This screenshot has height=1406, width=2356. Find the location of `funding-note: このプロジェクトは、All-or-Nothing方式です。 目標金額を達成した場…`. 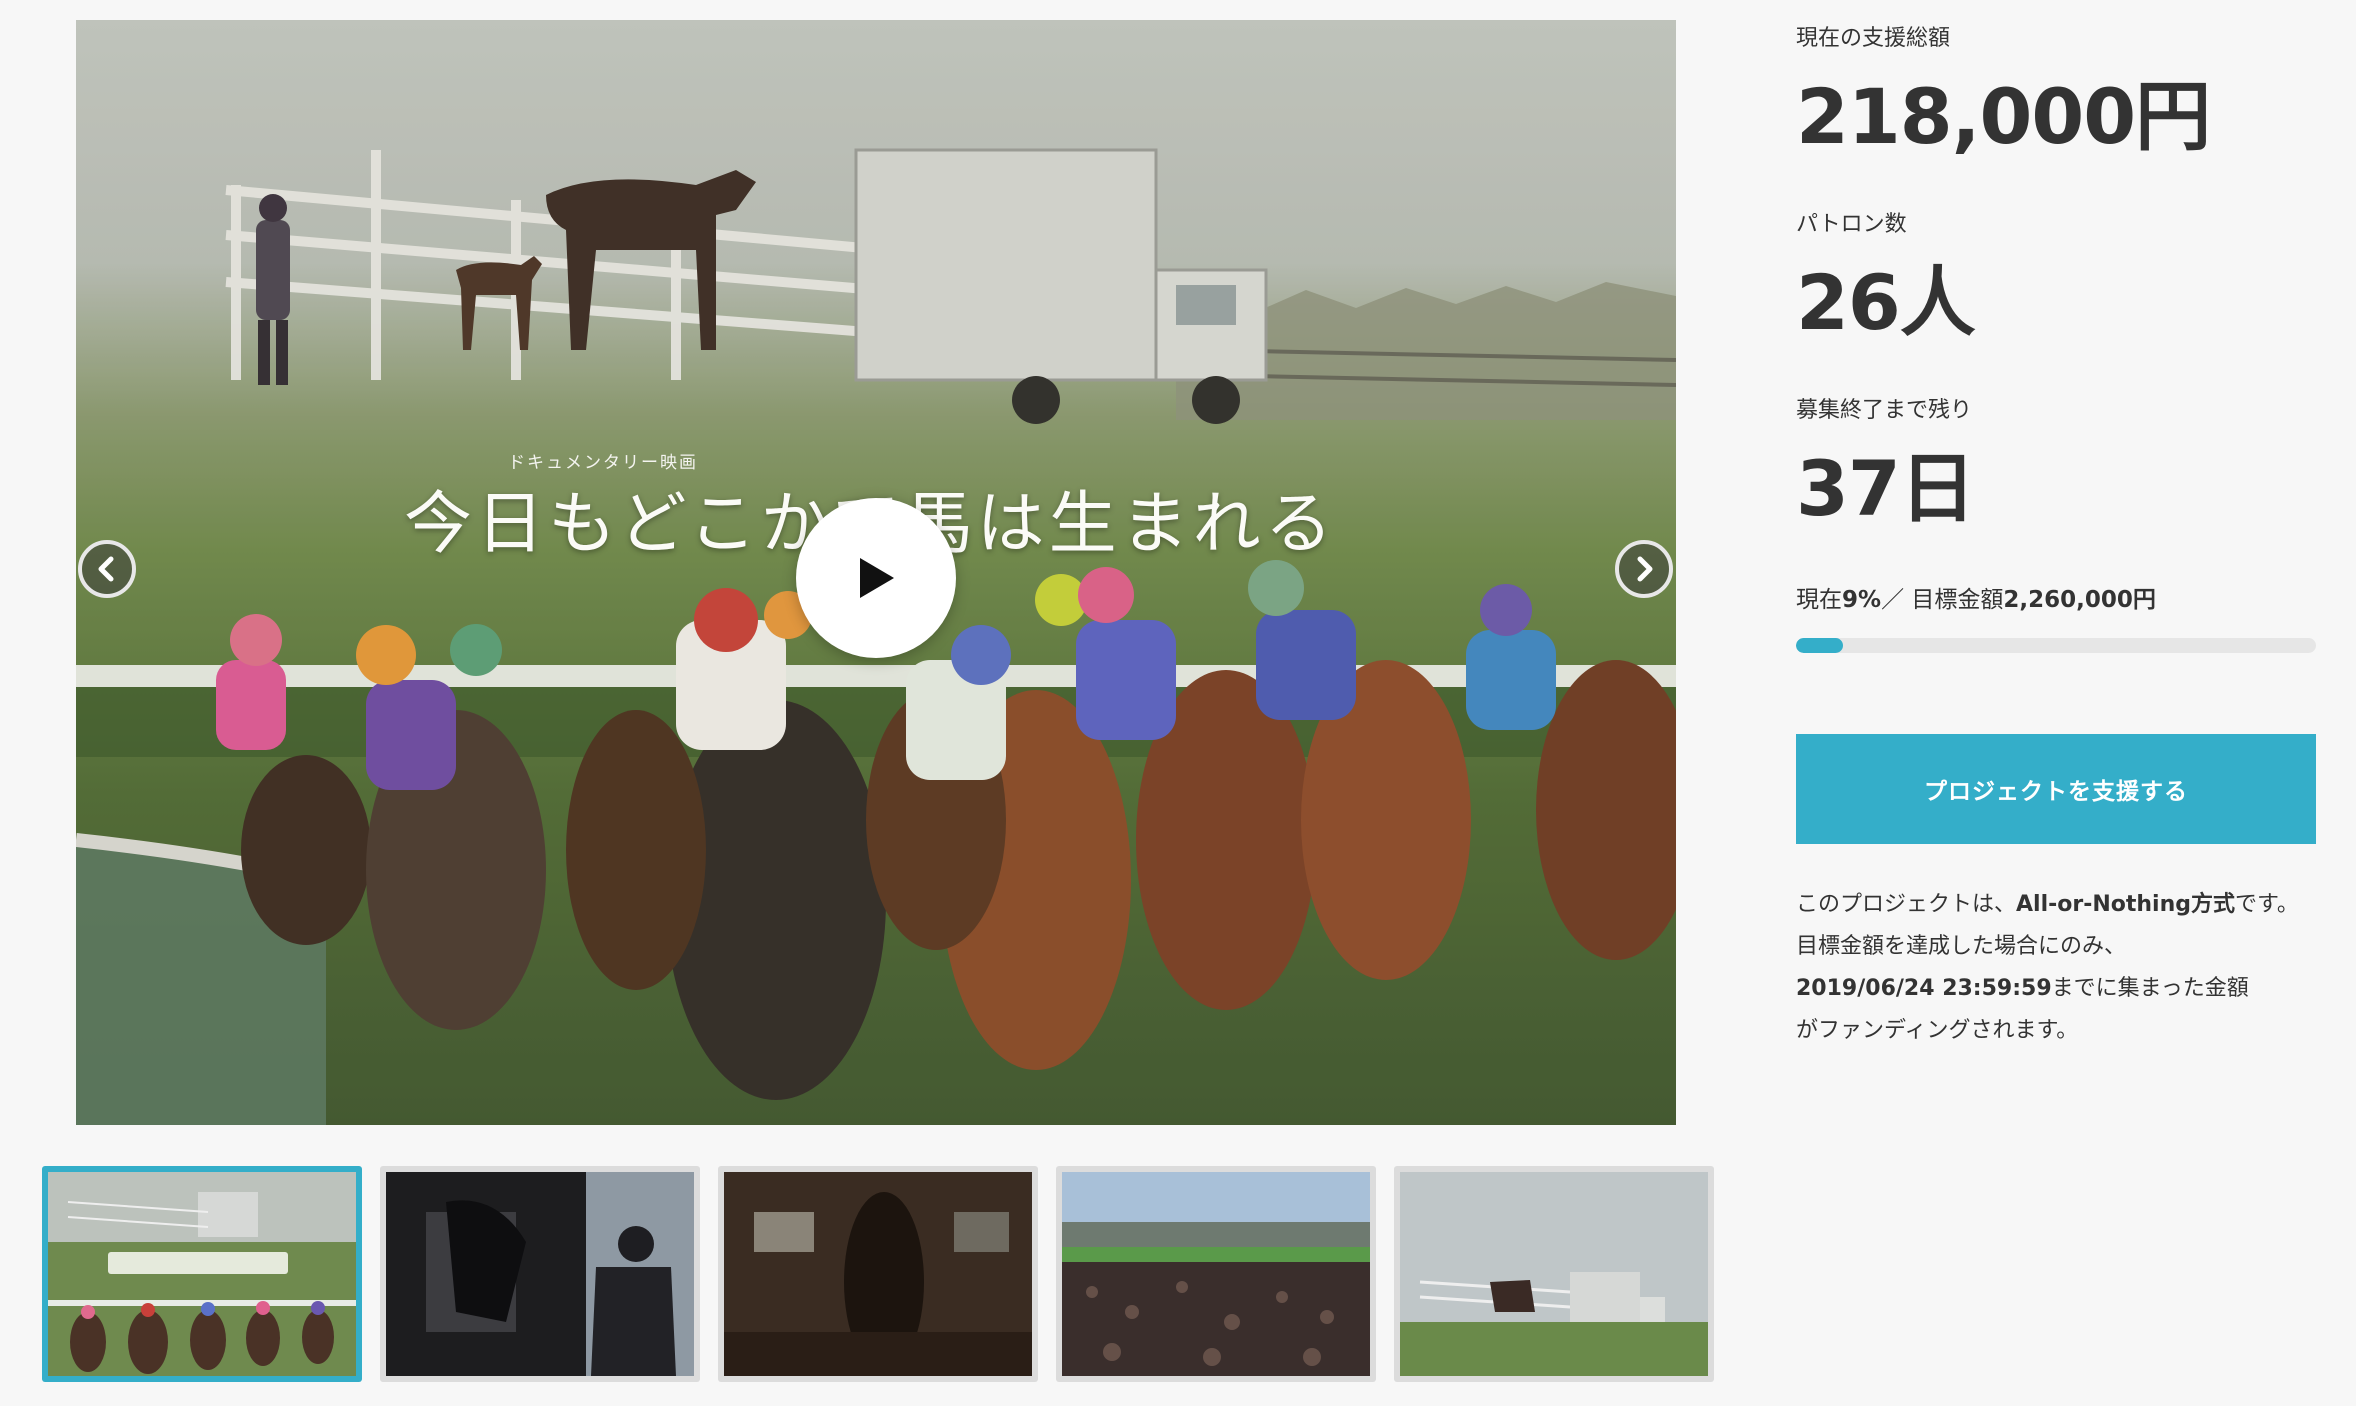

funding-note: このプロジェクトは、All-or-Nothing方式です。 目標金額を達成した場… is located at coordinates (2056, 968).